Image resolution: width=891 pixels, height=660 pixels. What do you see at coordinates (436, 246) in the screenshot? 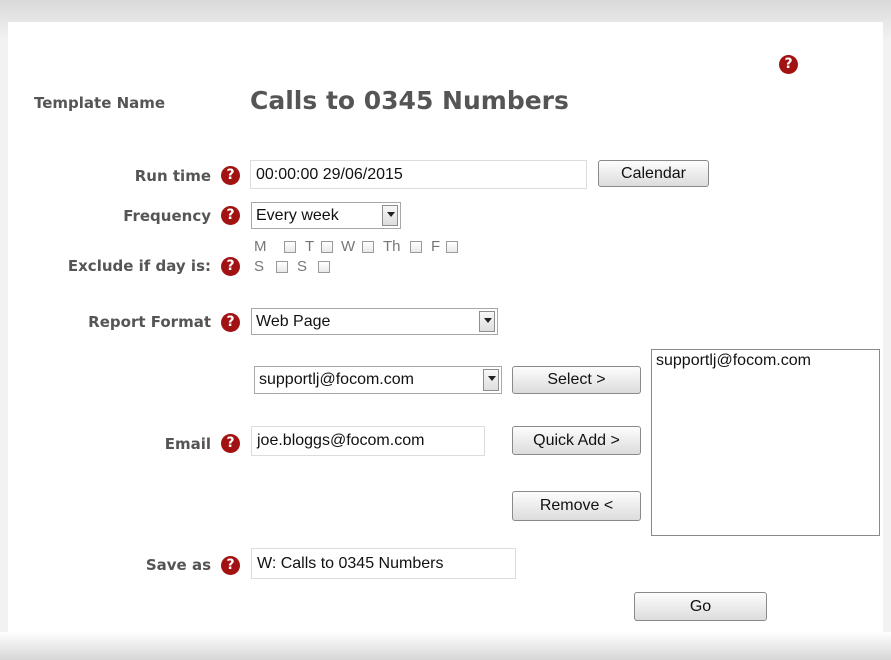
I see `day-label-fri: F` at bounding box center [436, 246].